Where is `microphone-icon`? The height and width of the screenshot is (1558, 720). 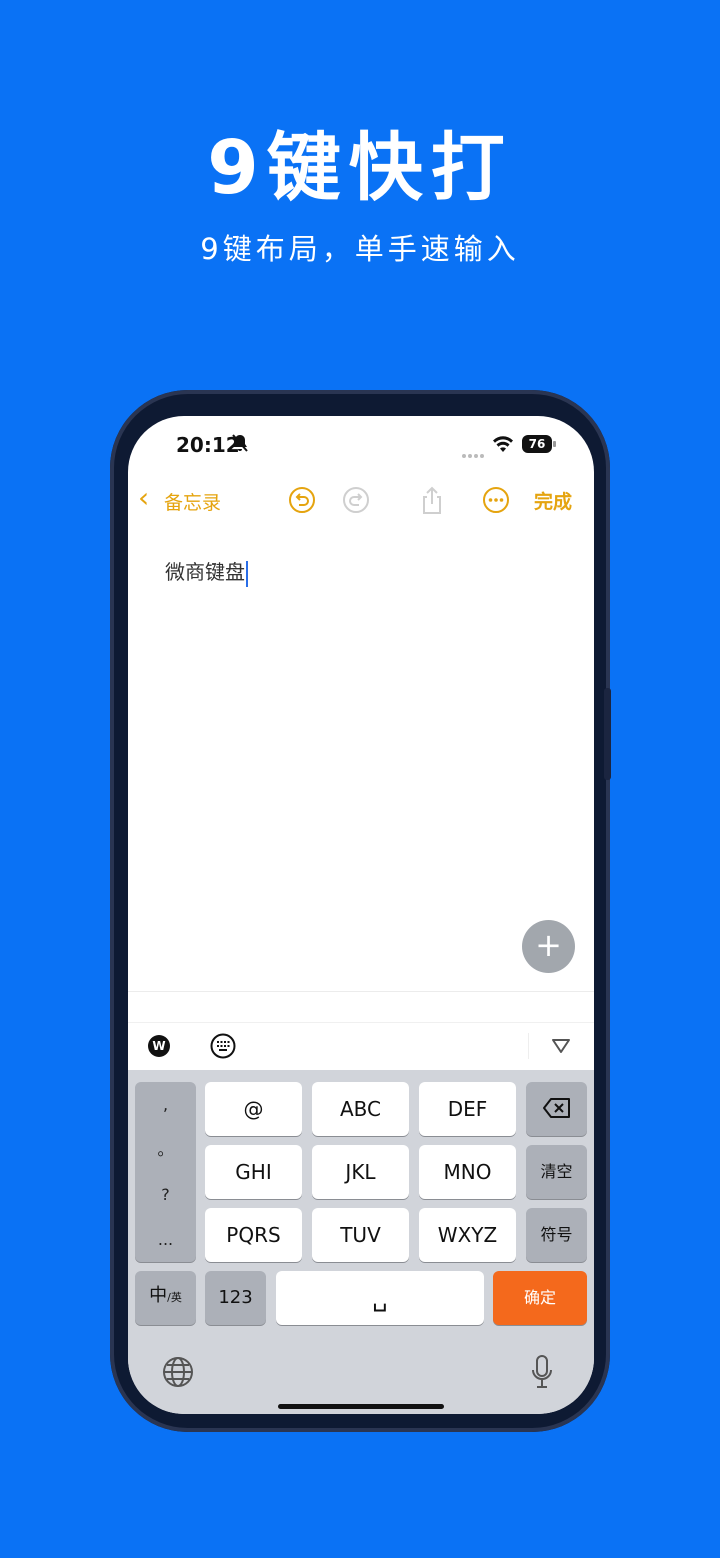 microphone-icon is located at coordinates (542, 1374).